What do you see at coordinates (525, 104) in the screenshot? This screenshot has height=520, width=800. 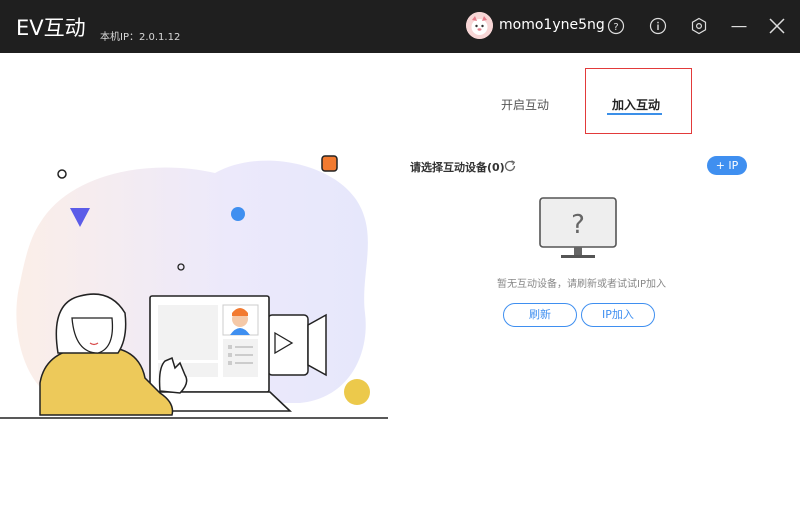 I see `tab-start-interaction: 开启互动` at bounding box center [525, 104].